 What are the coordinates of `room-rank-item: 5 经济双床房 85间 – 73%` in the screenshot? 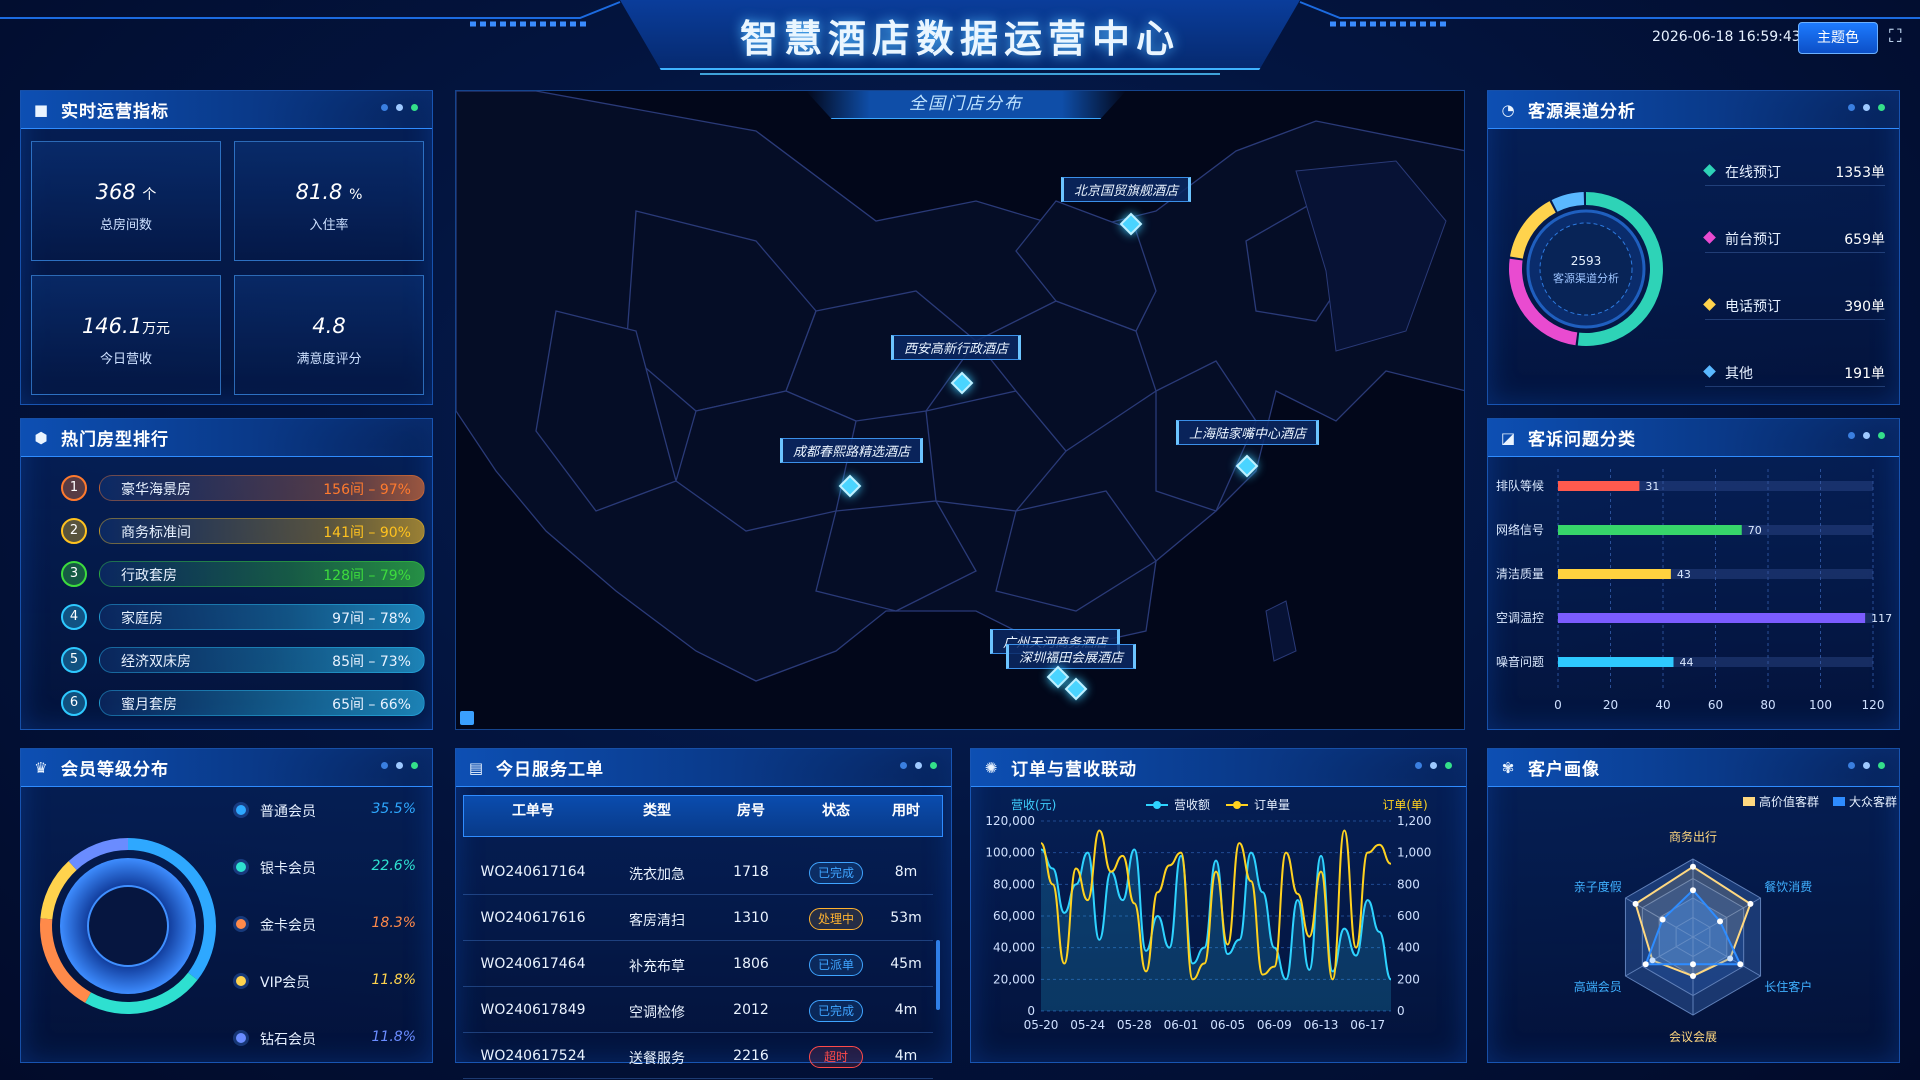 It's located at (241, 660).